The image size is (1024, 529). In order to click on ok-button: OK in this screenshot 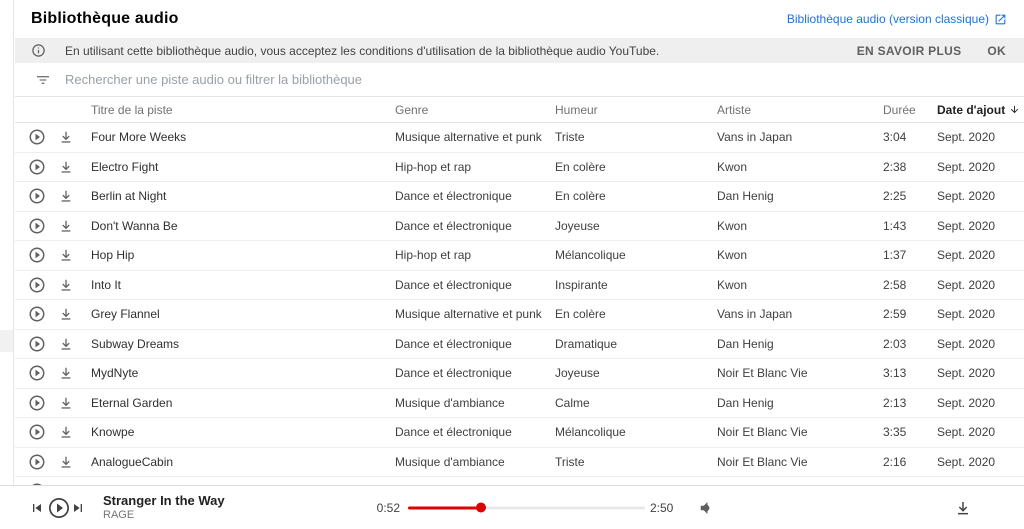, I will do `click(996, 51)`.